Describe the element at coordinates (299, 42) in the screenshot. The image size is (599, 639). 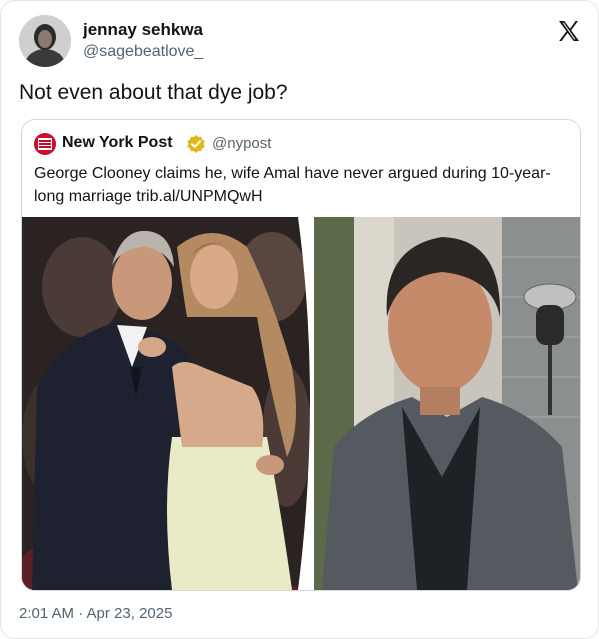
I see `tweet-header: jennay sehkwa @sagebeatlove_` at that location.